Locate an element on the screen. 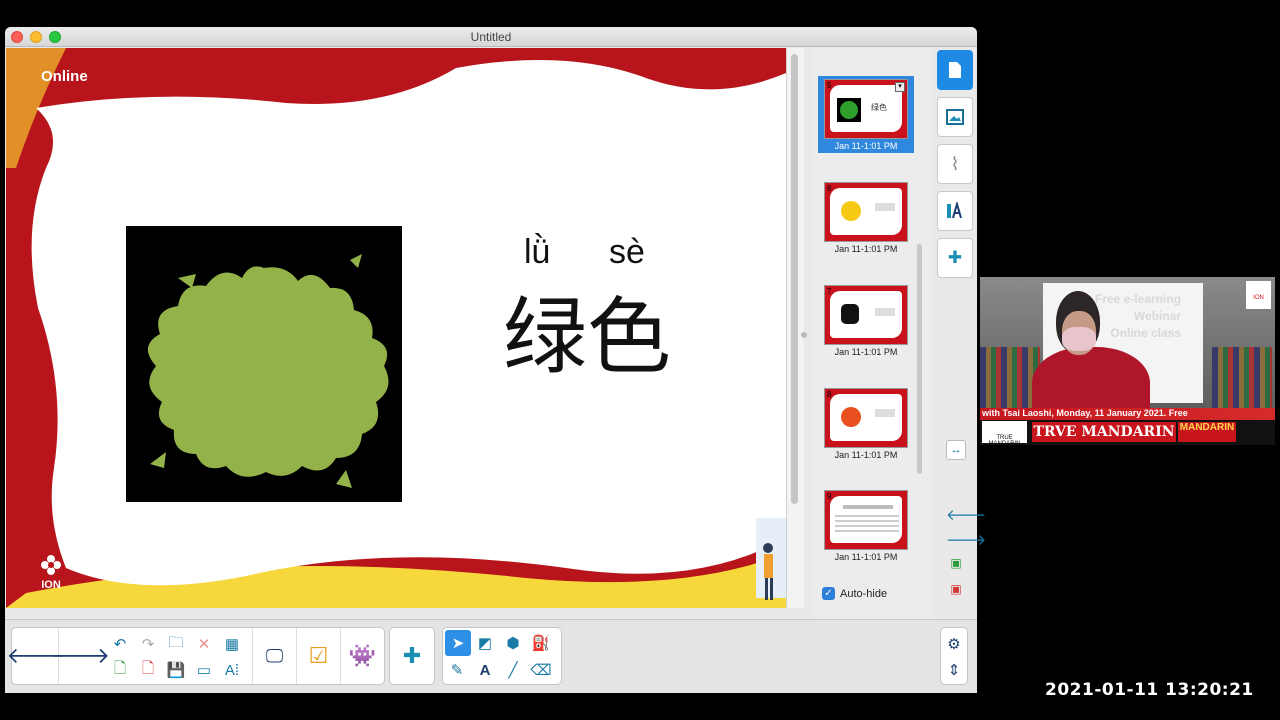 This screenshot has height=720, width=1280. pens-tool-button: ✎ is located at coordinates (457, 670).